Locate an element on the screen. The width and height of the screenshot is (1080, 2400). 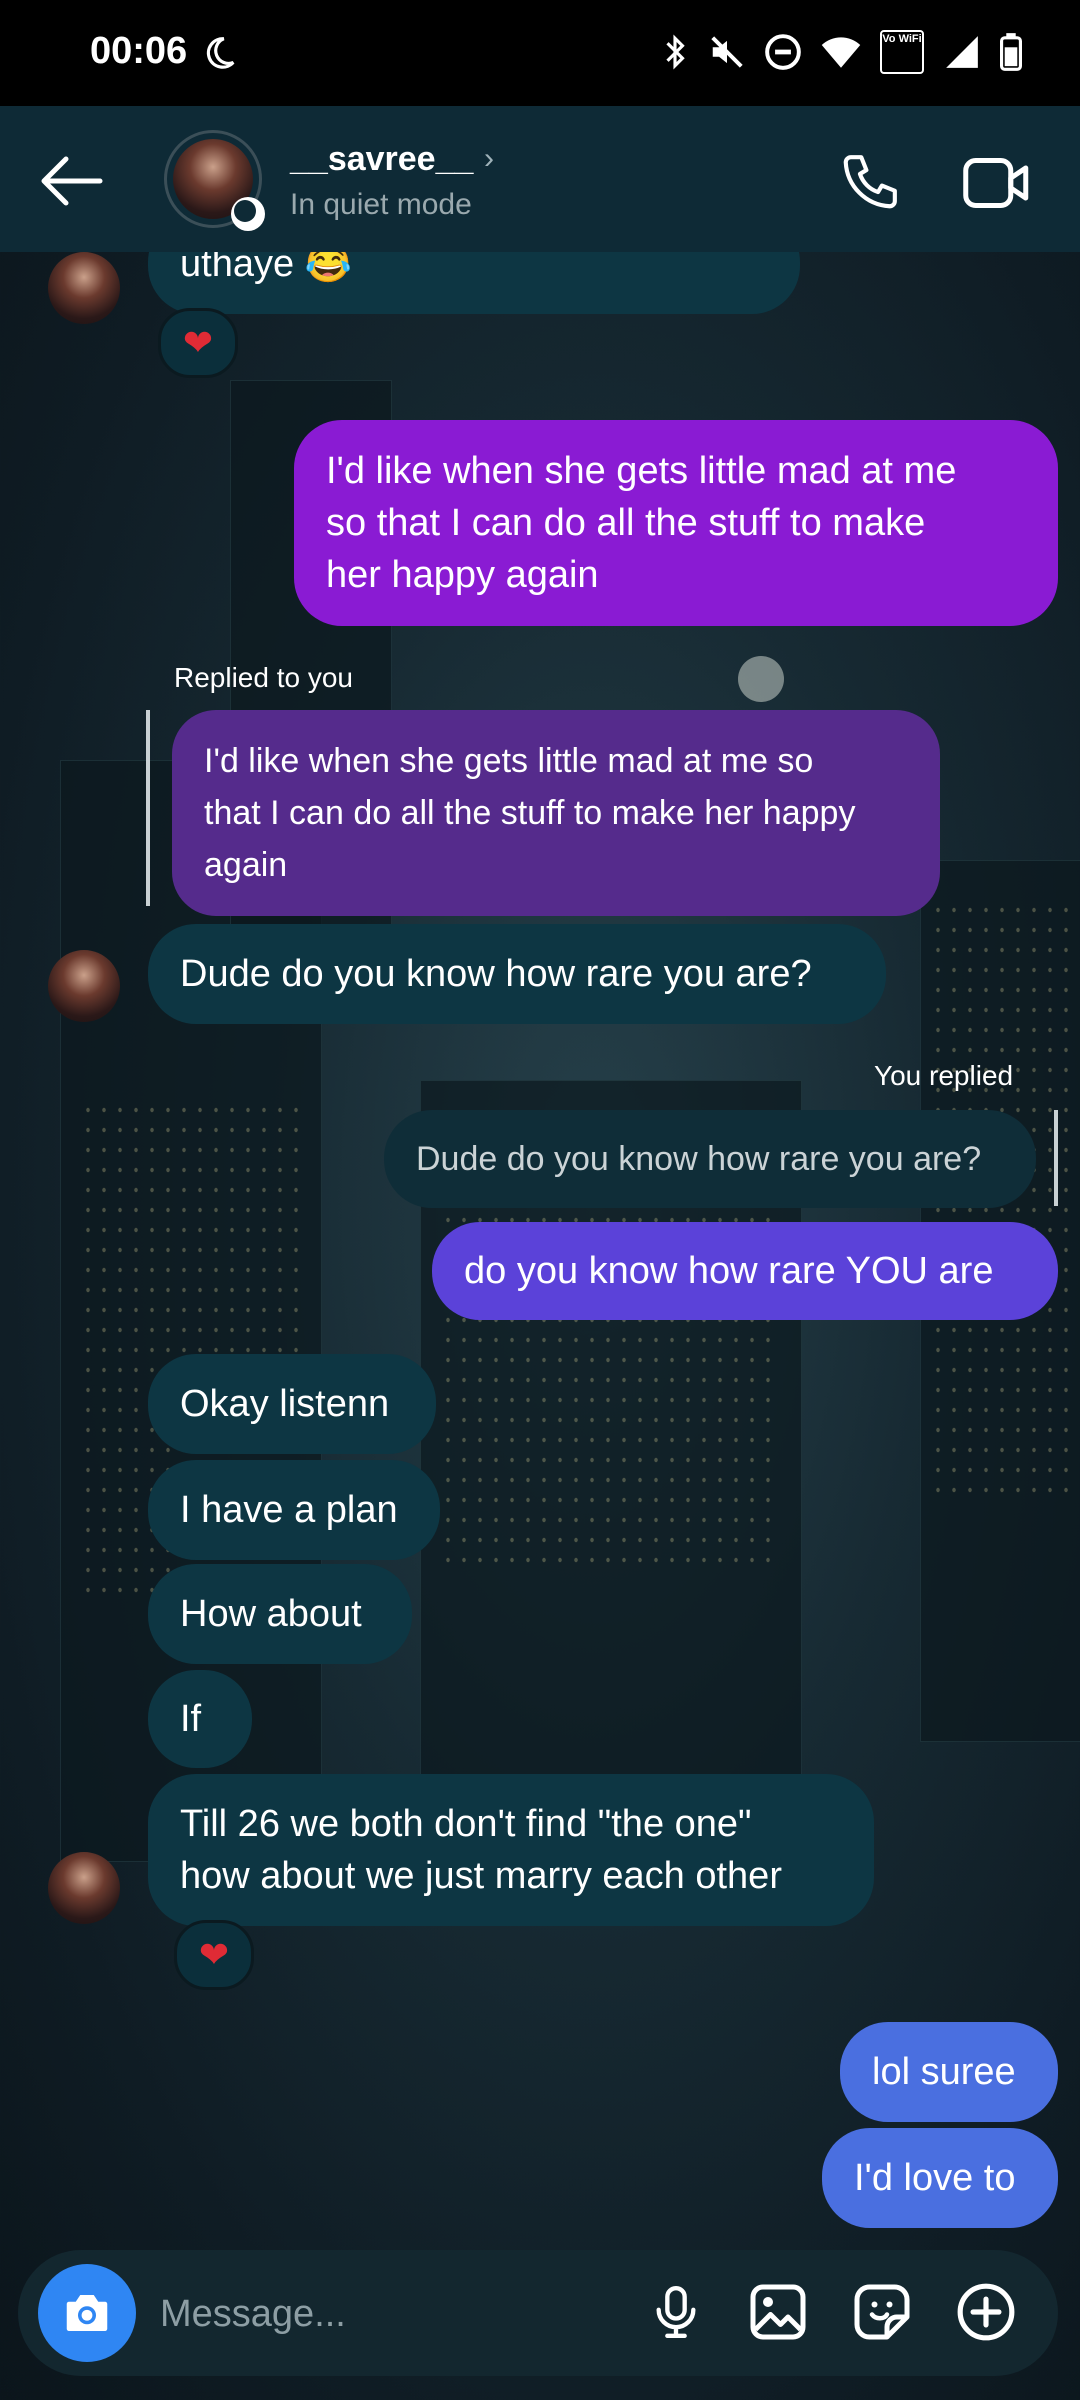
signal-icon is located at coordinates (962, 52).